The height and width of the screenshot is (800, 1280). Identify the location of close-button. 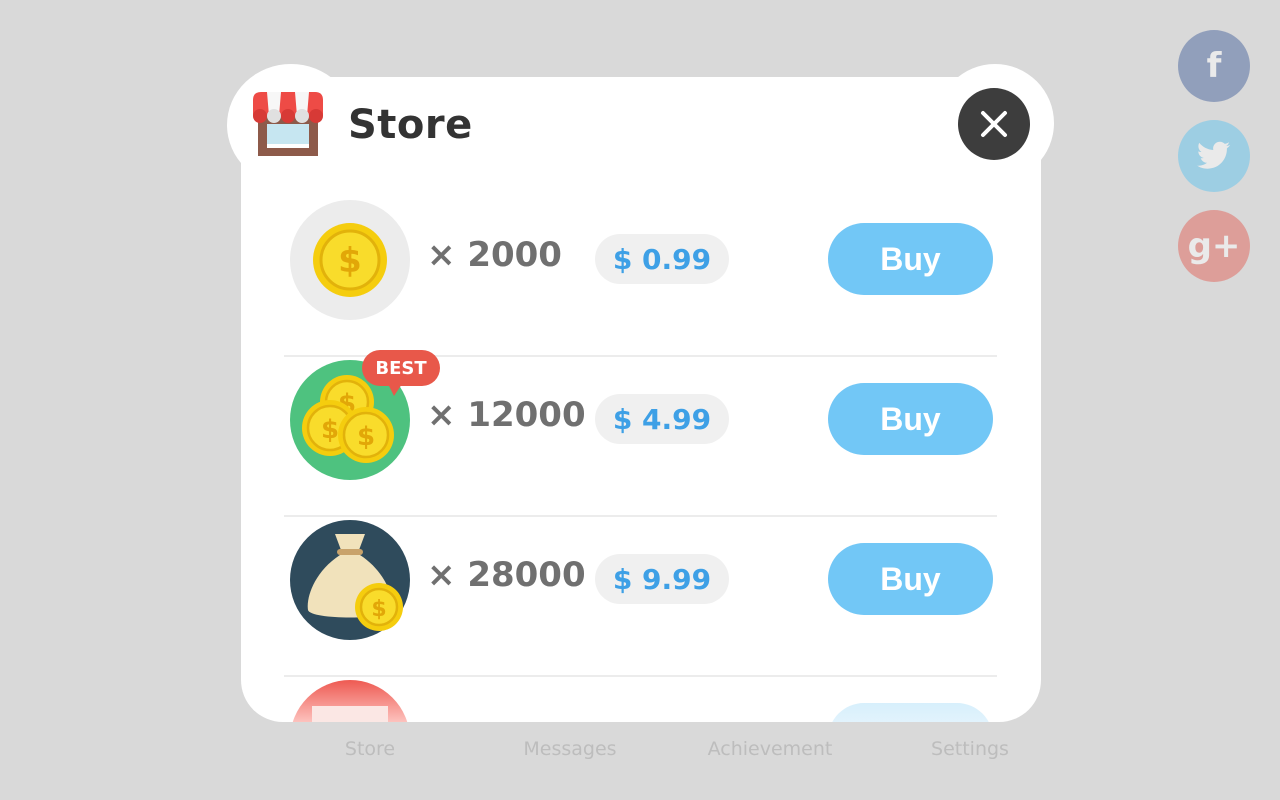
(994, 124).